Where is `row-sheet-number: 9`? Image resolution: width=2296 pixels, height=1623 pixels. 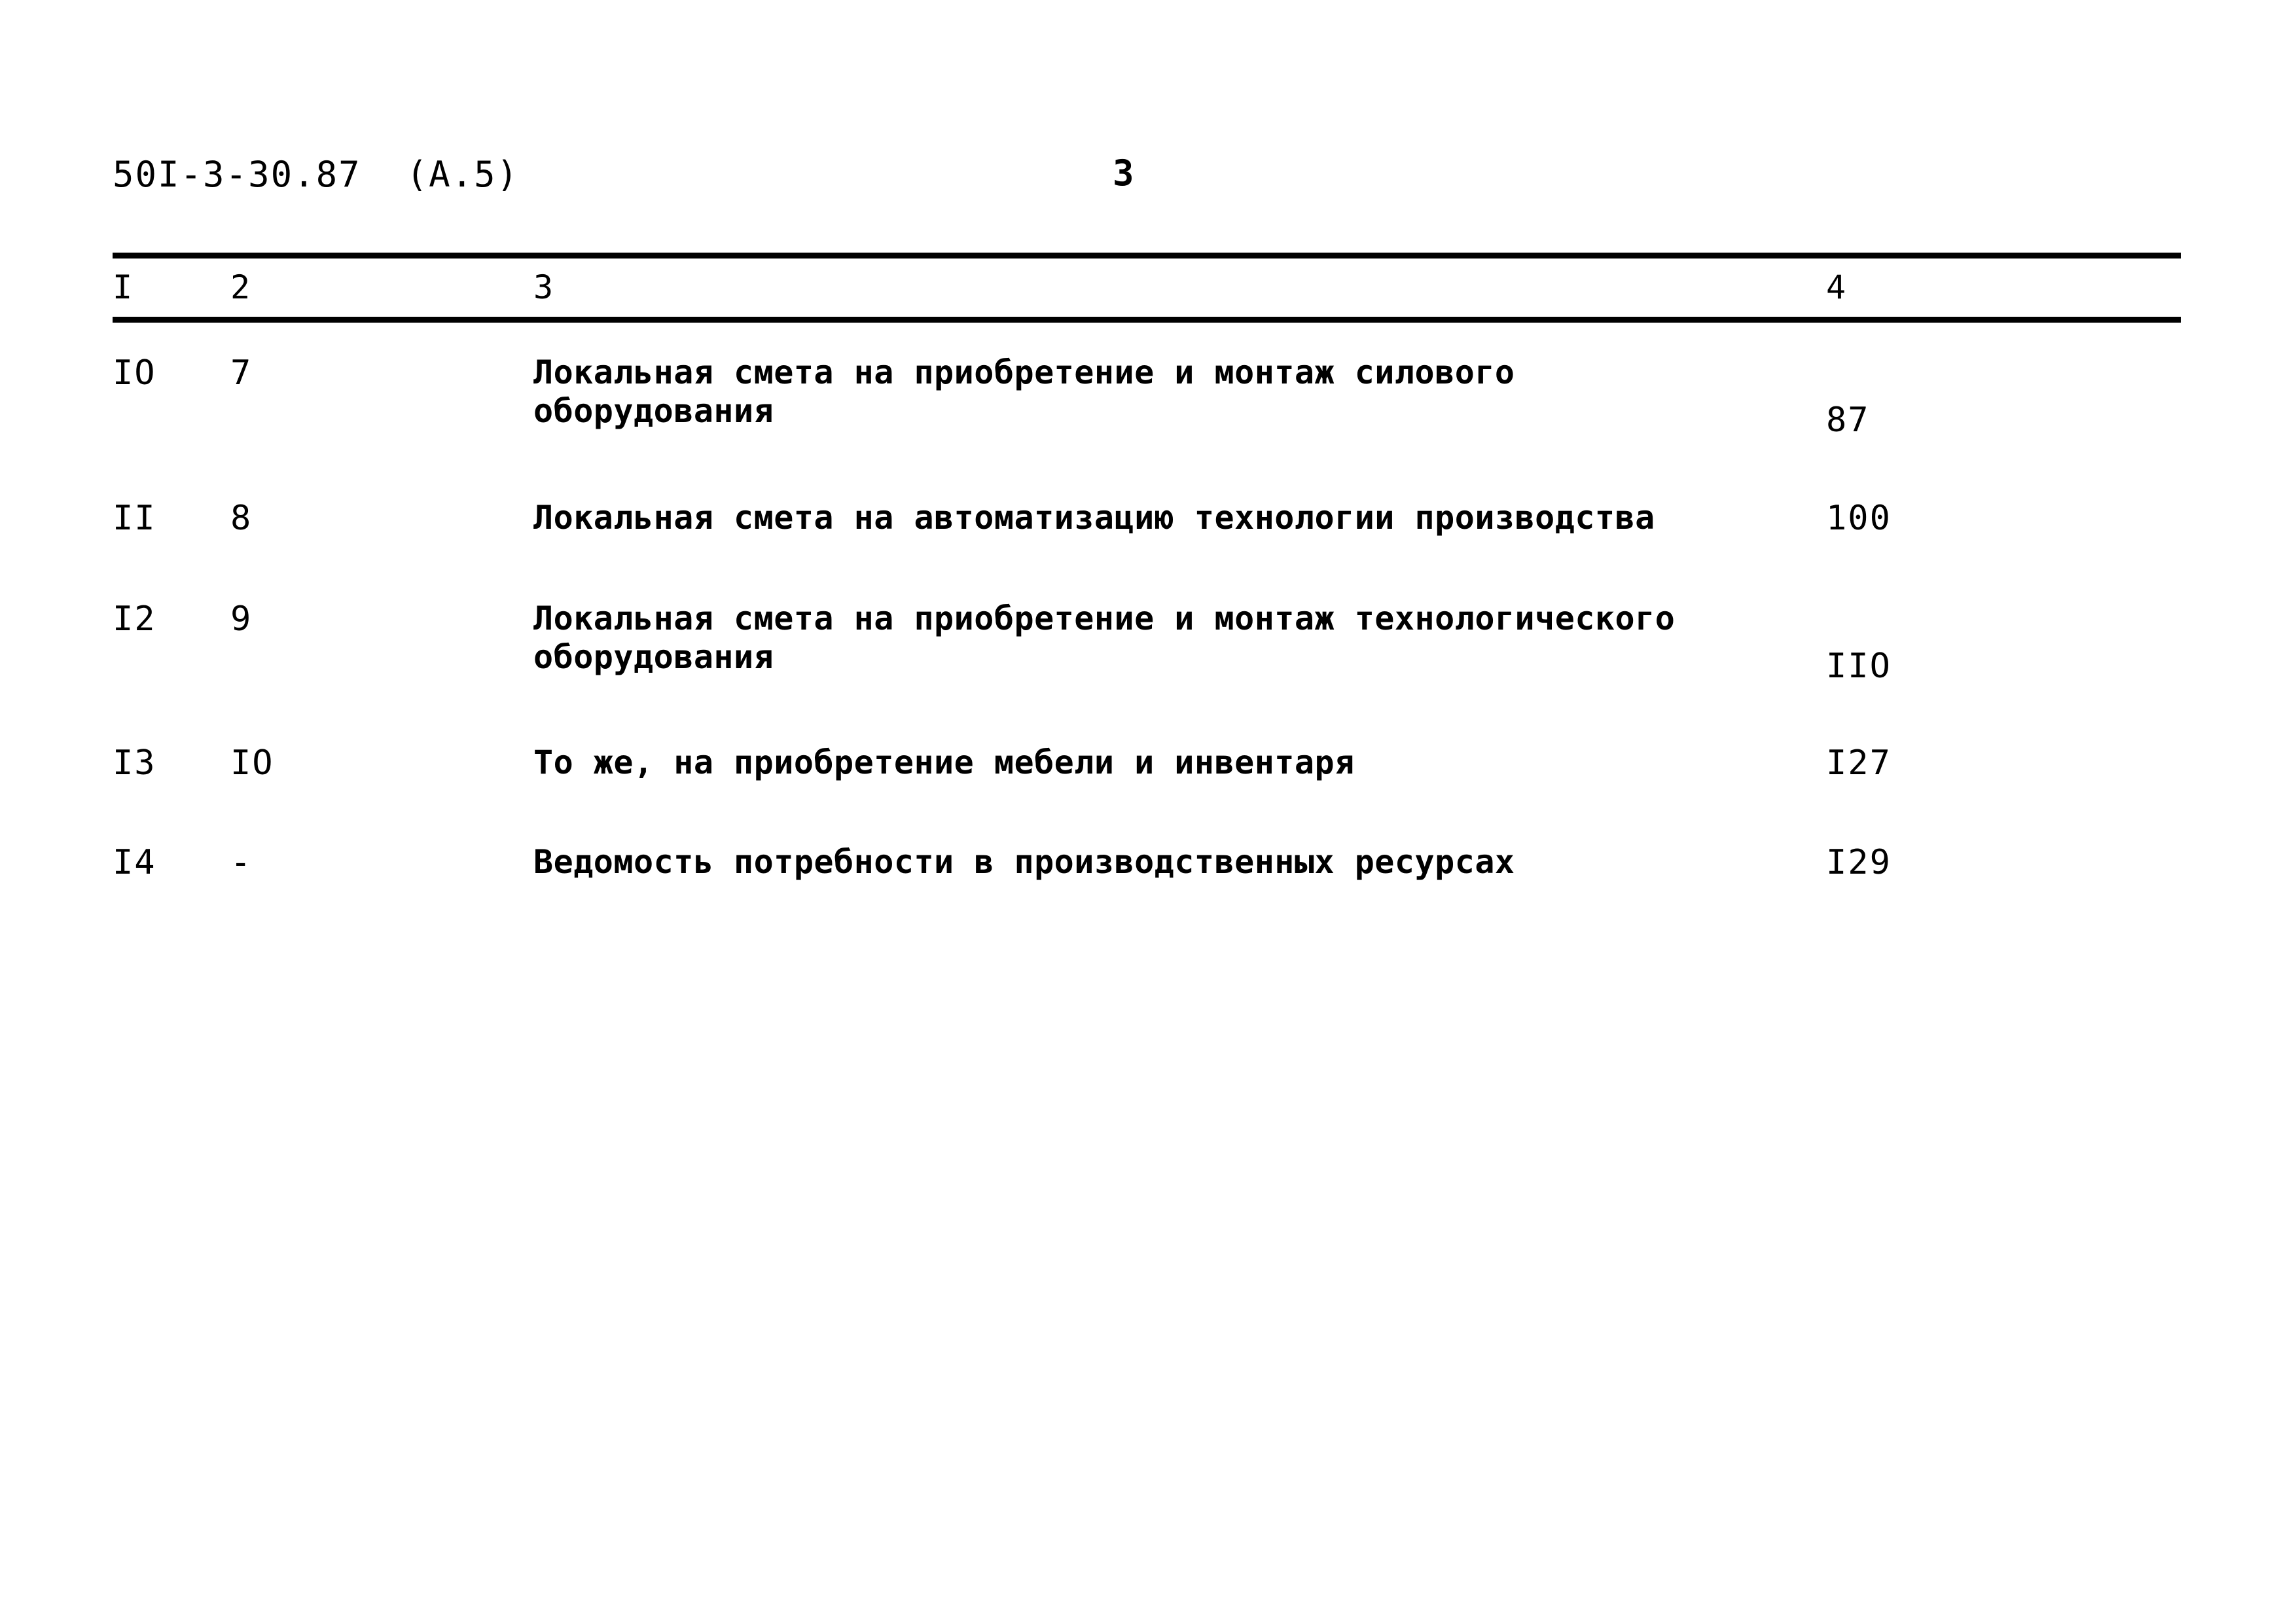 row-sheet-number: 9 is located at coordinates (241, 619).